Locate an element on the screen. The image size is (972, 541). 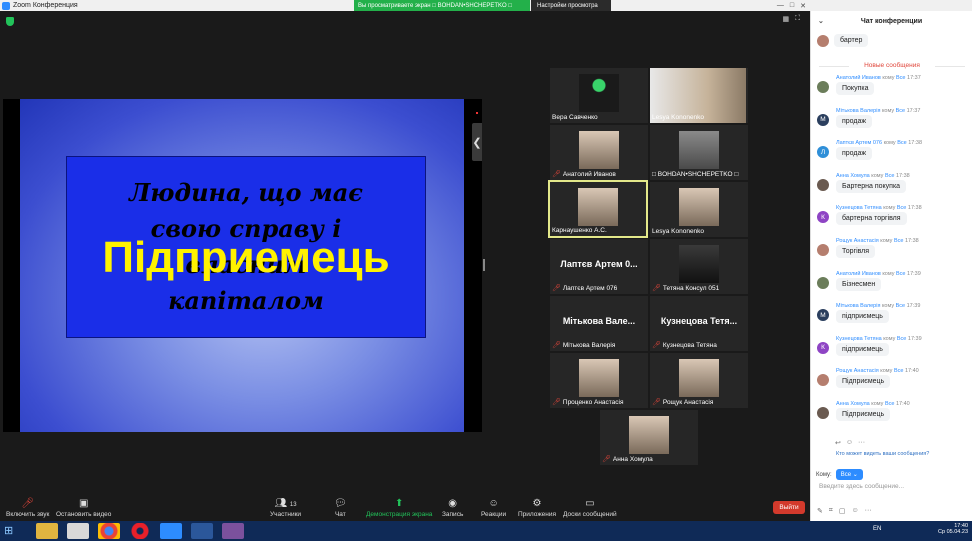
participant-name: 🎤︎ Проценко Анастасія is located at coordinates (588, 402).